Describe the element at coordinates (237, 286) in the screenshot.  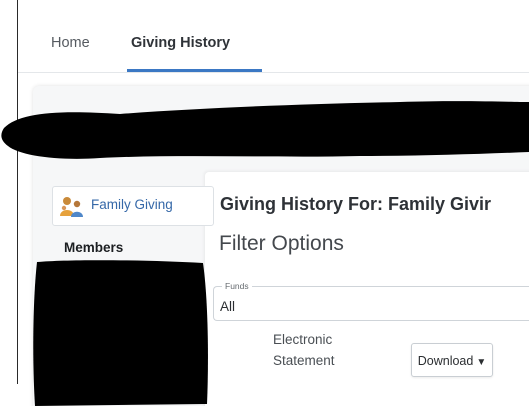
I see `funds-legend: Funds` at that location.